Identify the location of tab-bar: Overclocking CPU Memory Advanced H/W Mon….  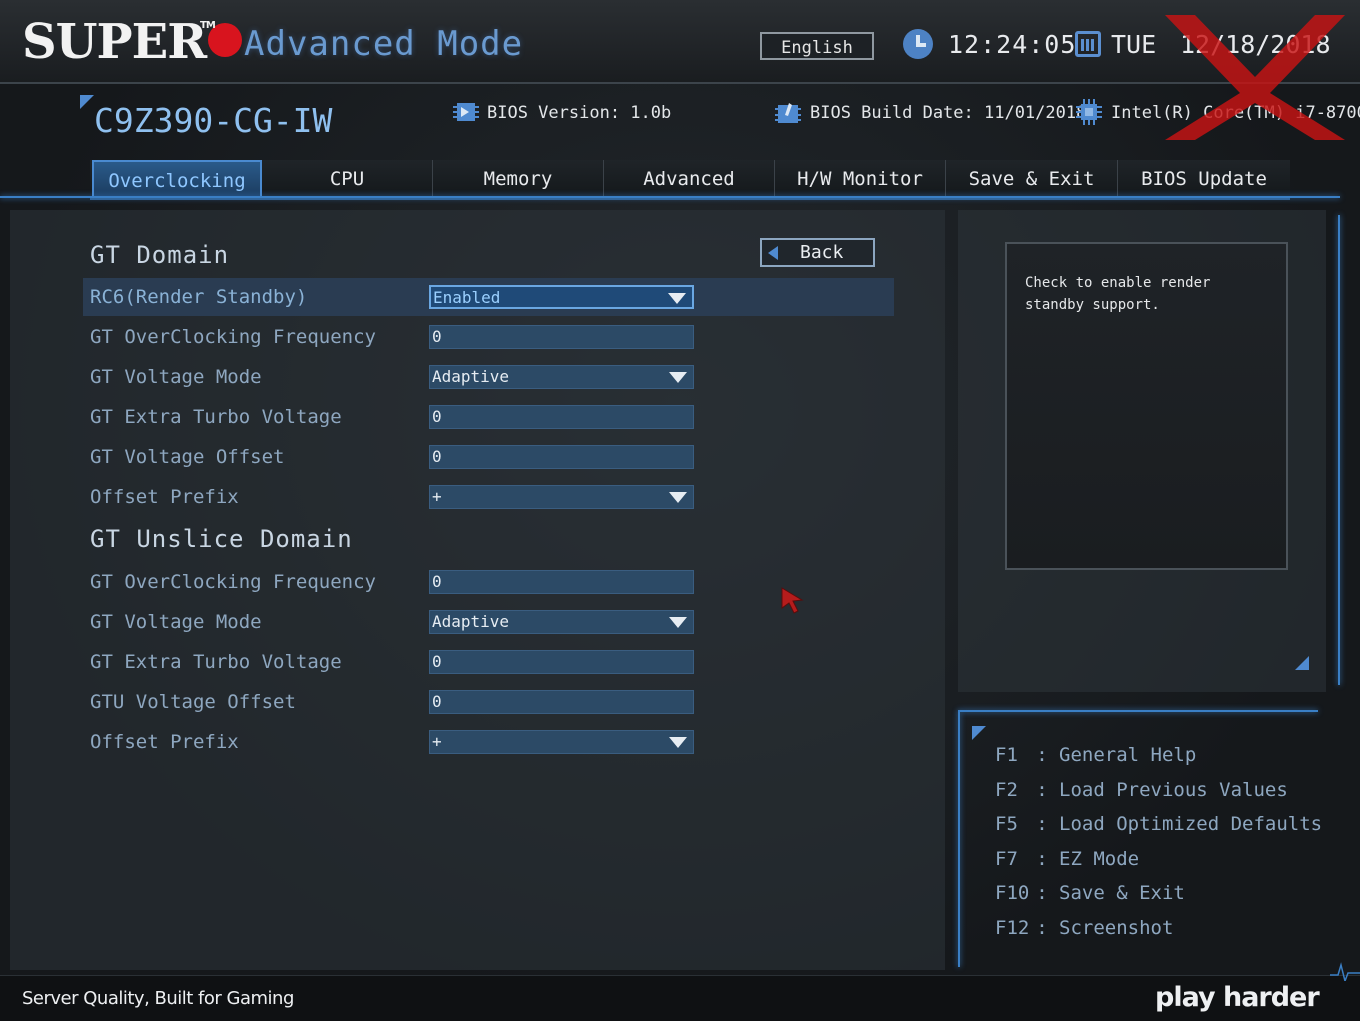
(690, 180).